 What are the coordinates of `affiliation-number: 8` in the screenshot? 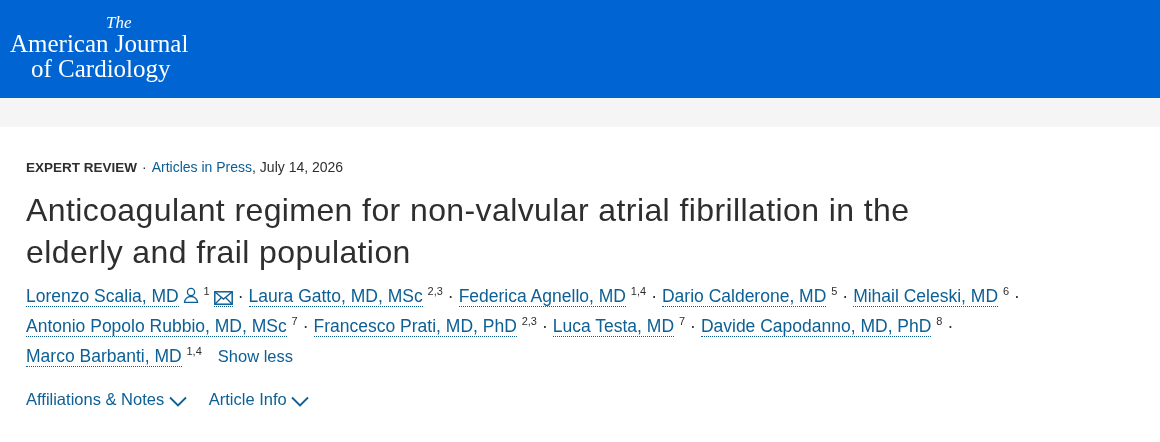 It's located at (939, 321).